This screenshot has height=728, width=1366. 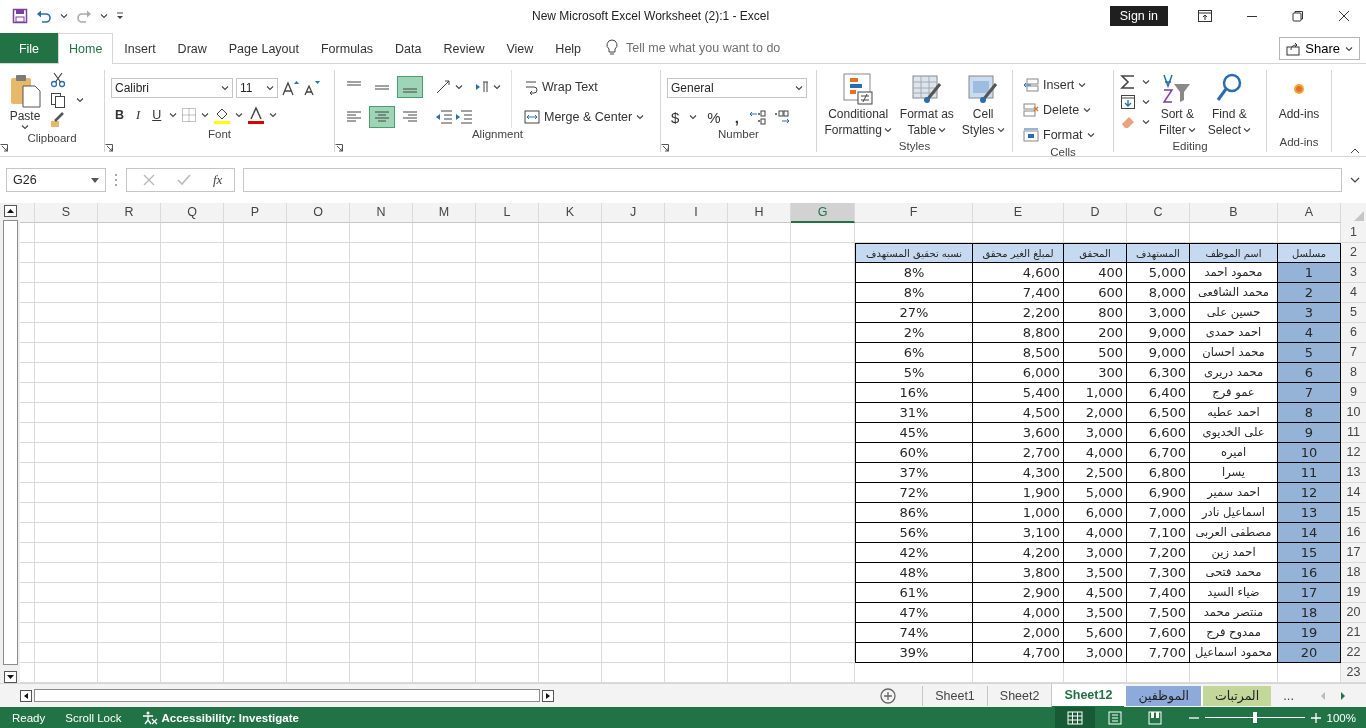 I want to click on tell-me-field: Tell me what you want to do, so click(x=703, y=48).